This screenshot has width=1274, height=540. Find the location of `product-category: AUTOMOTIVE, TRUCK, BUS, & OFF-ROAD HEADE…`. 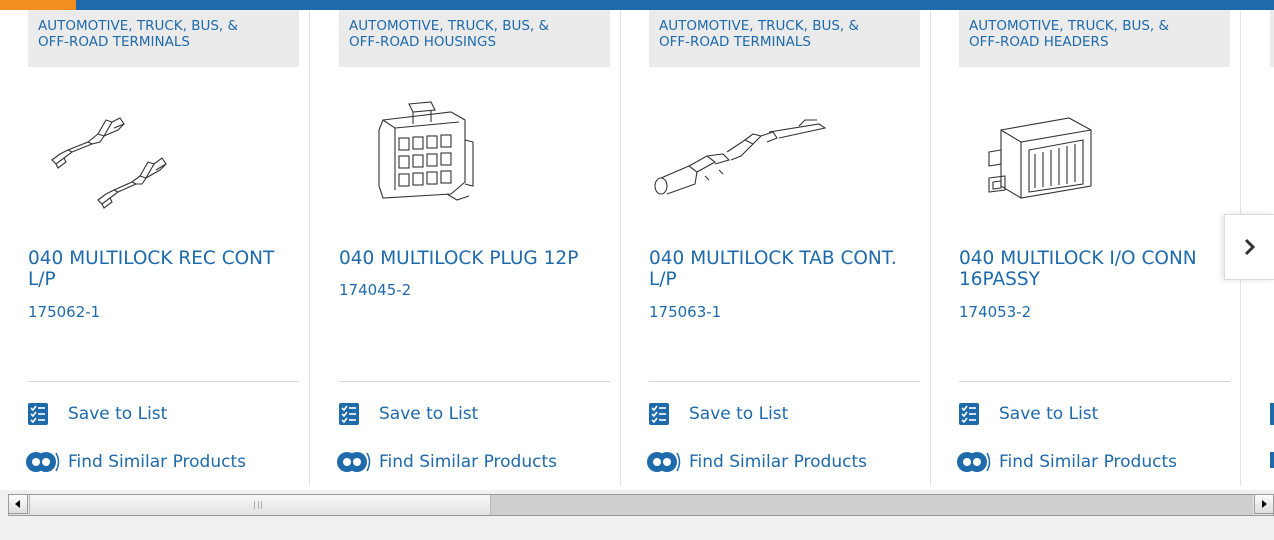

product-category: AUTOMOTIVE, TRUCK, BUS, & OFF-ROAD HEADE… is located at coordinates (1094, 38).